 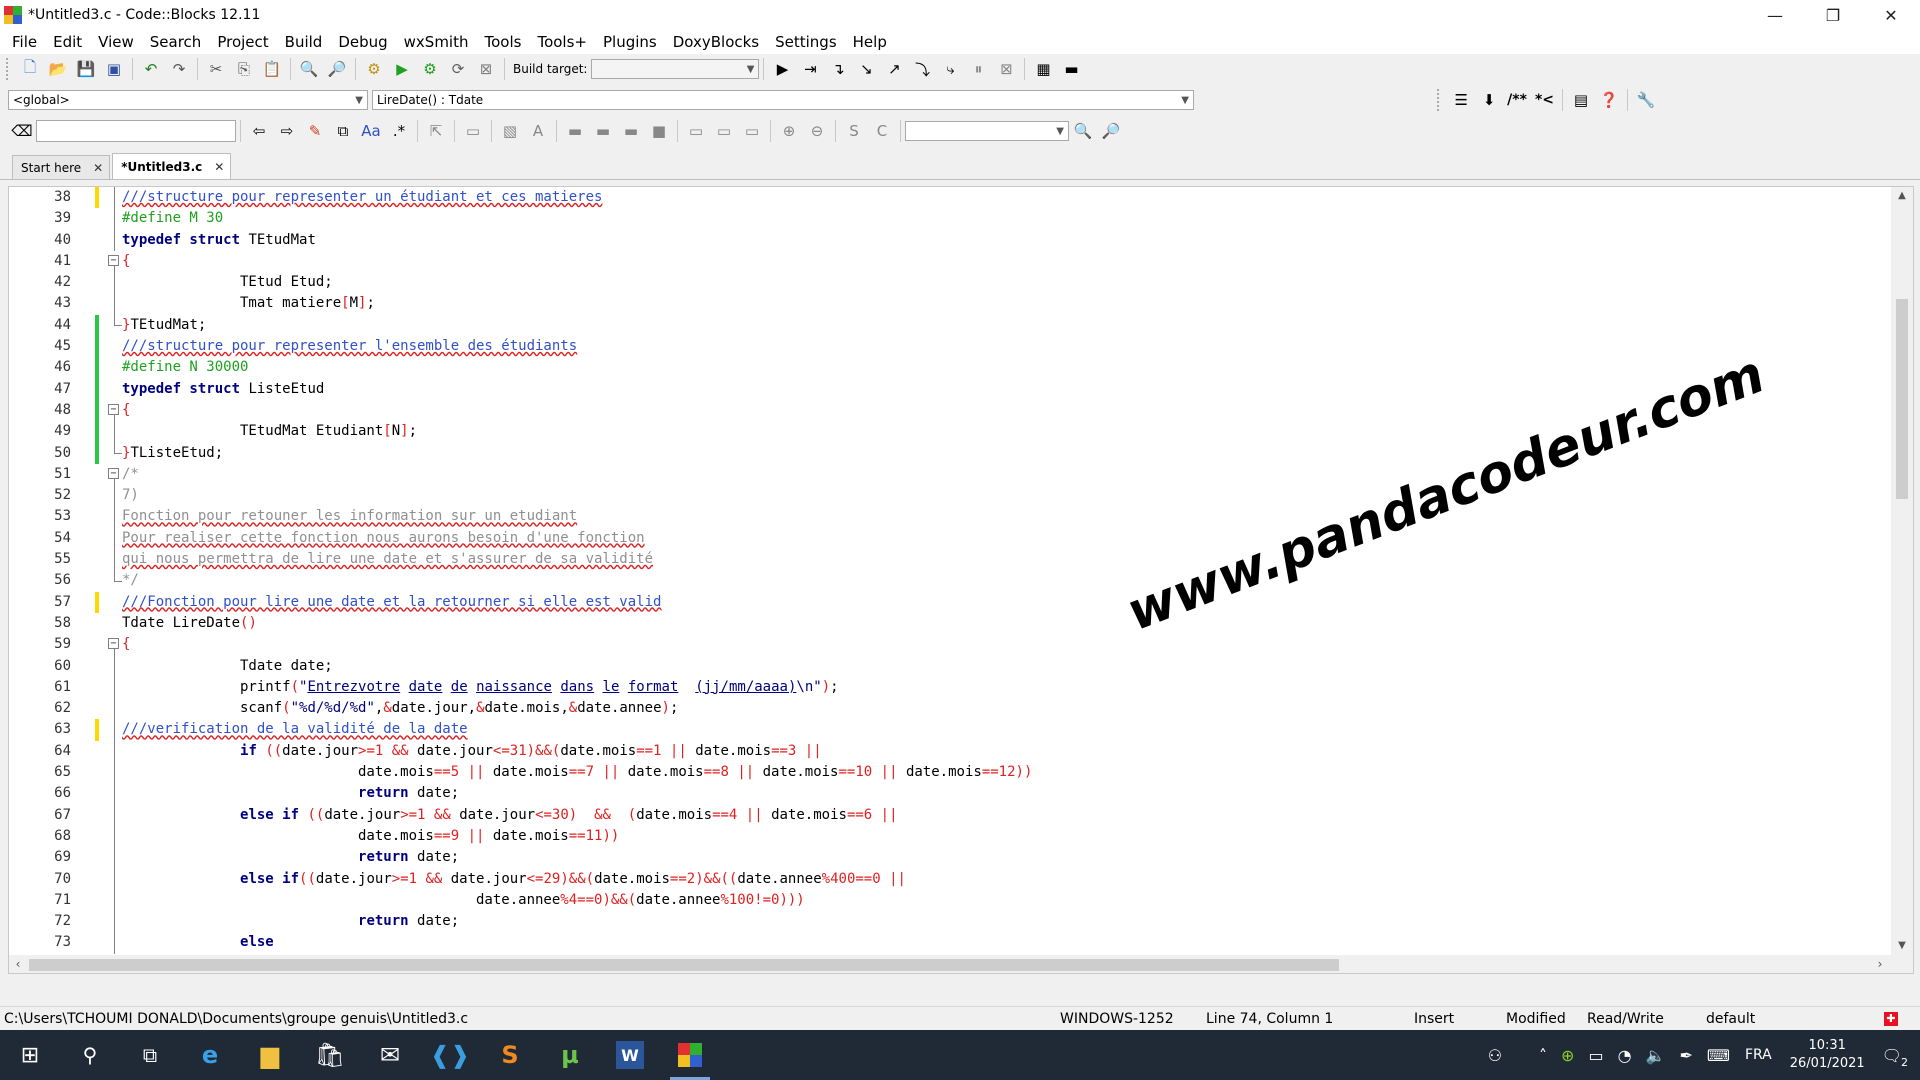 What do you see at coordinates (40, 666) in the screenshot?
I see `line-number: 60` at bounding box center [40, 666].